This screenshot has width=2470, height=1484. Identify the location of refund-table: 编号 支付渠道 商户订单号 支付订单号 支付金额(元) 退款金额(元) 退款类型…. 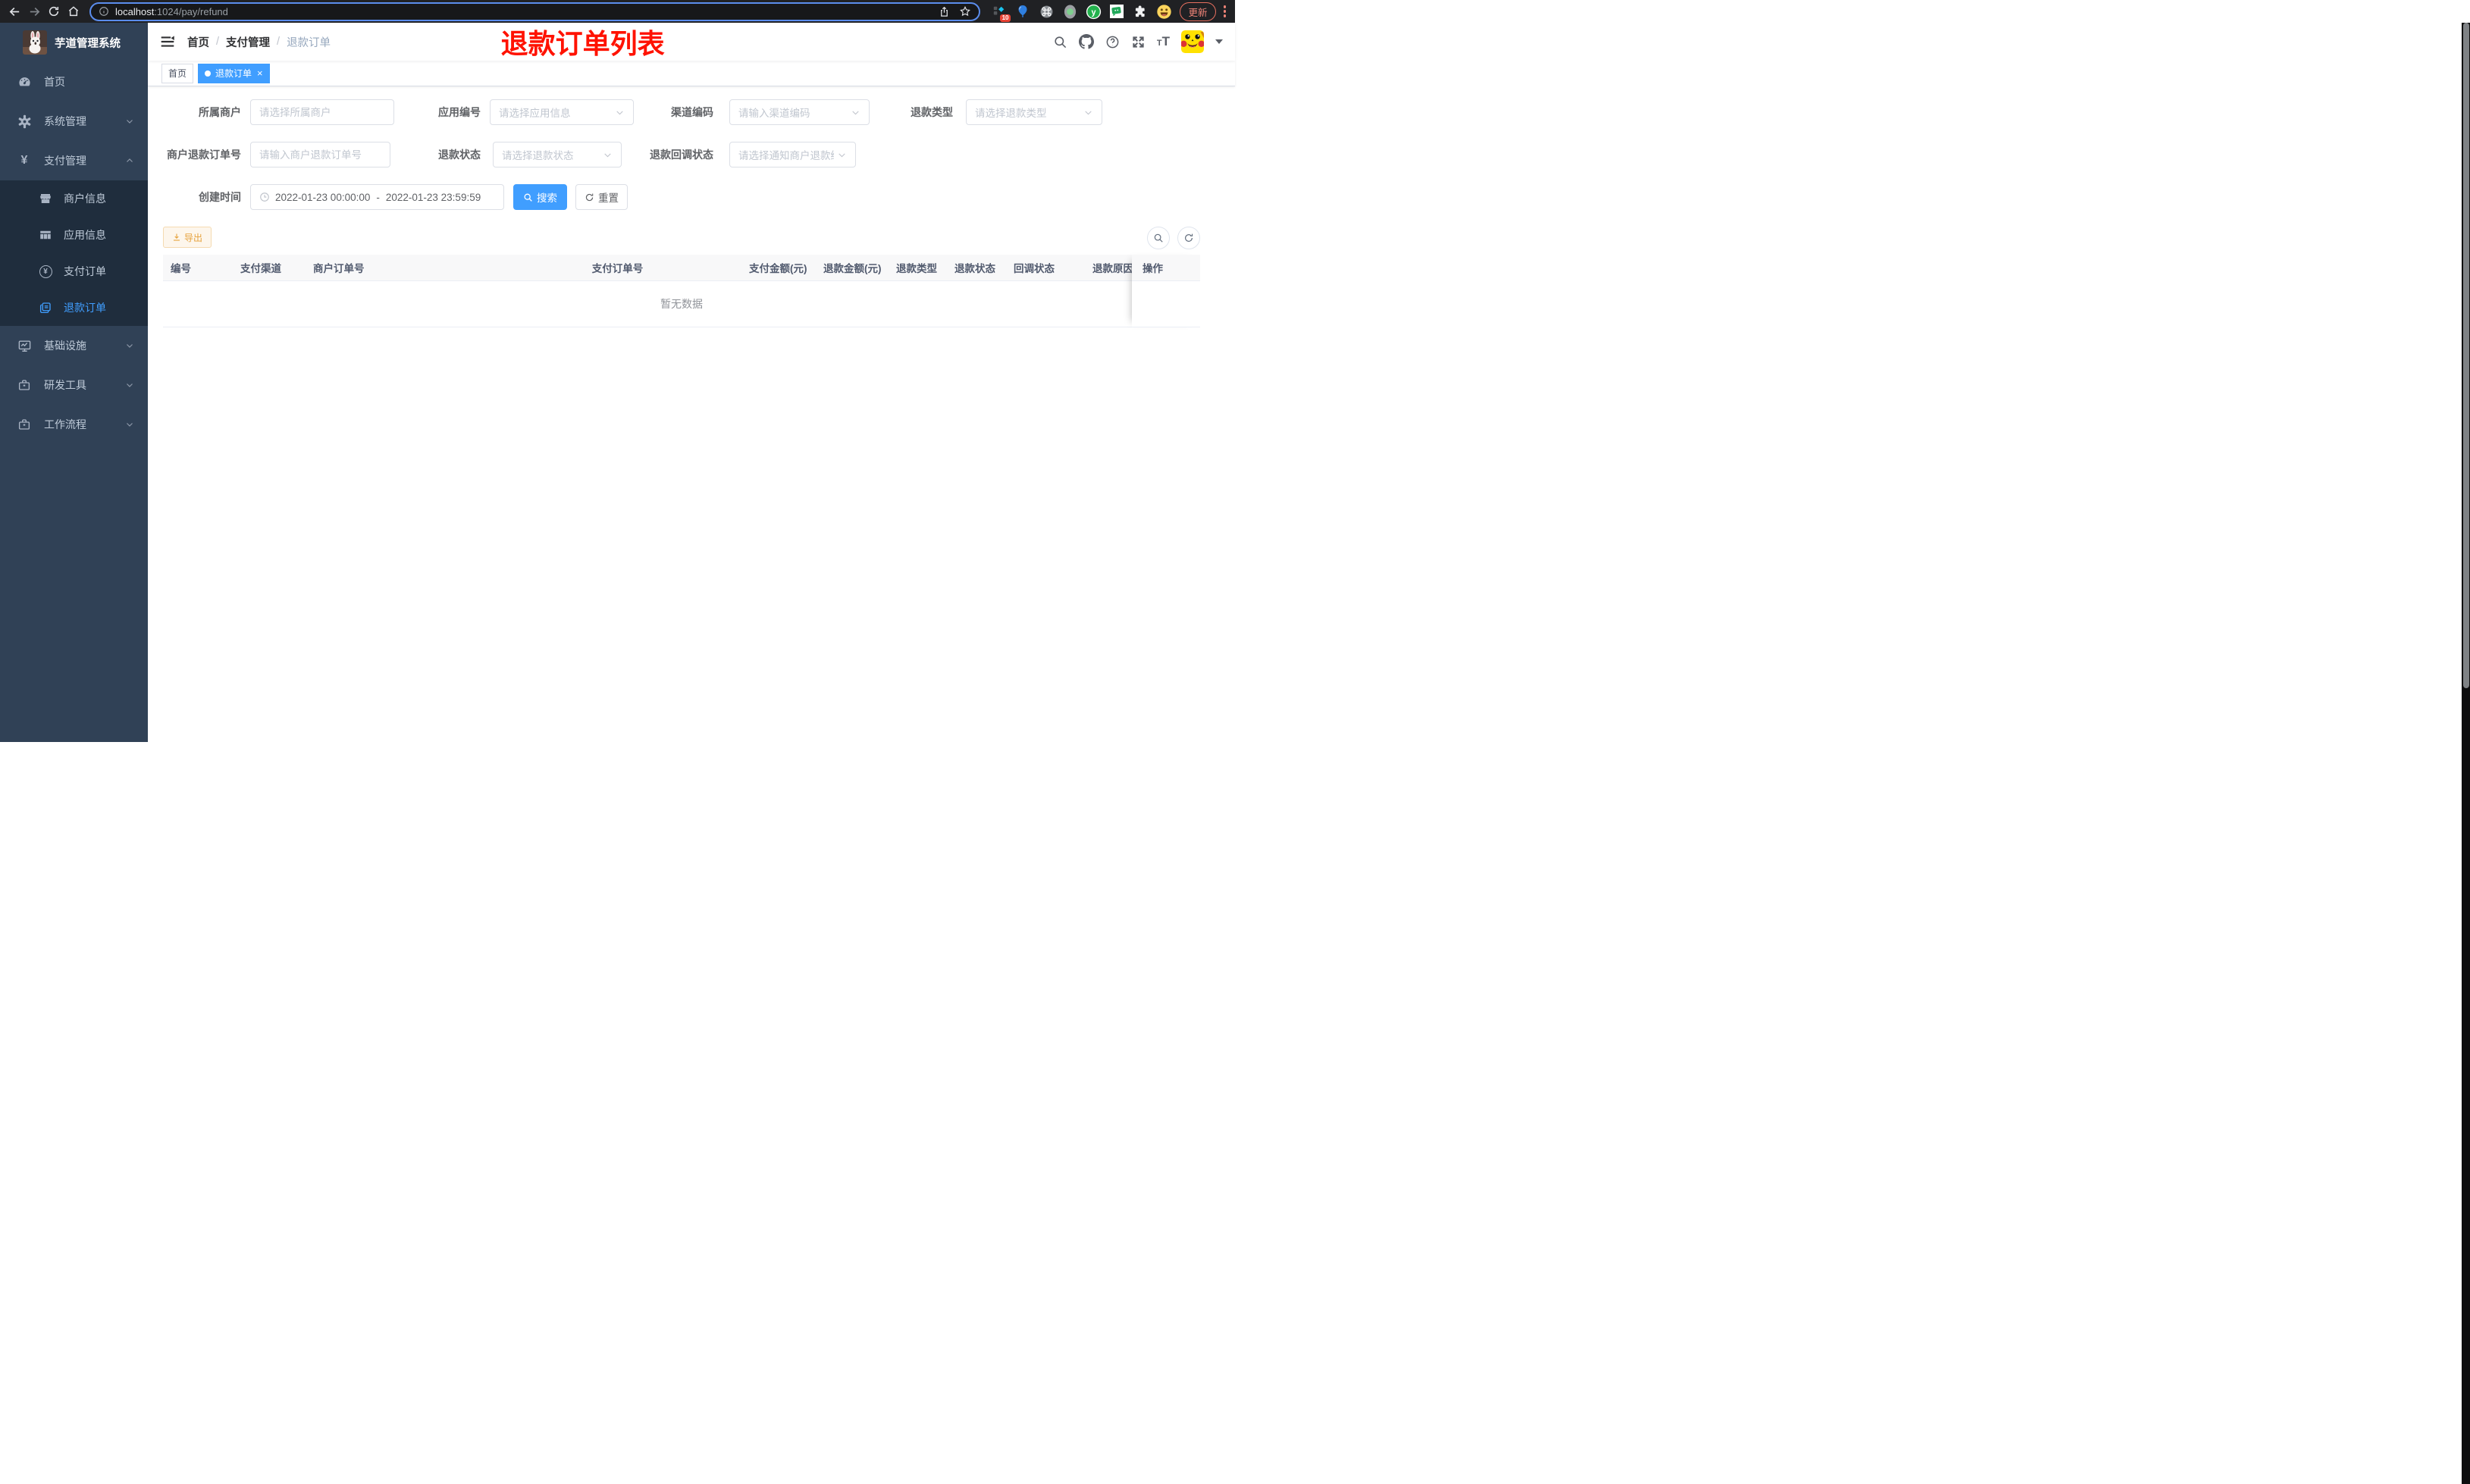
(681, 291).